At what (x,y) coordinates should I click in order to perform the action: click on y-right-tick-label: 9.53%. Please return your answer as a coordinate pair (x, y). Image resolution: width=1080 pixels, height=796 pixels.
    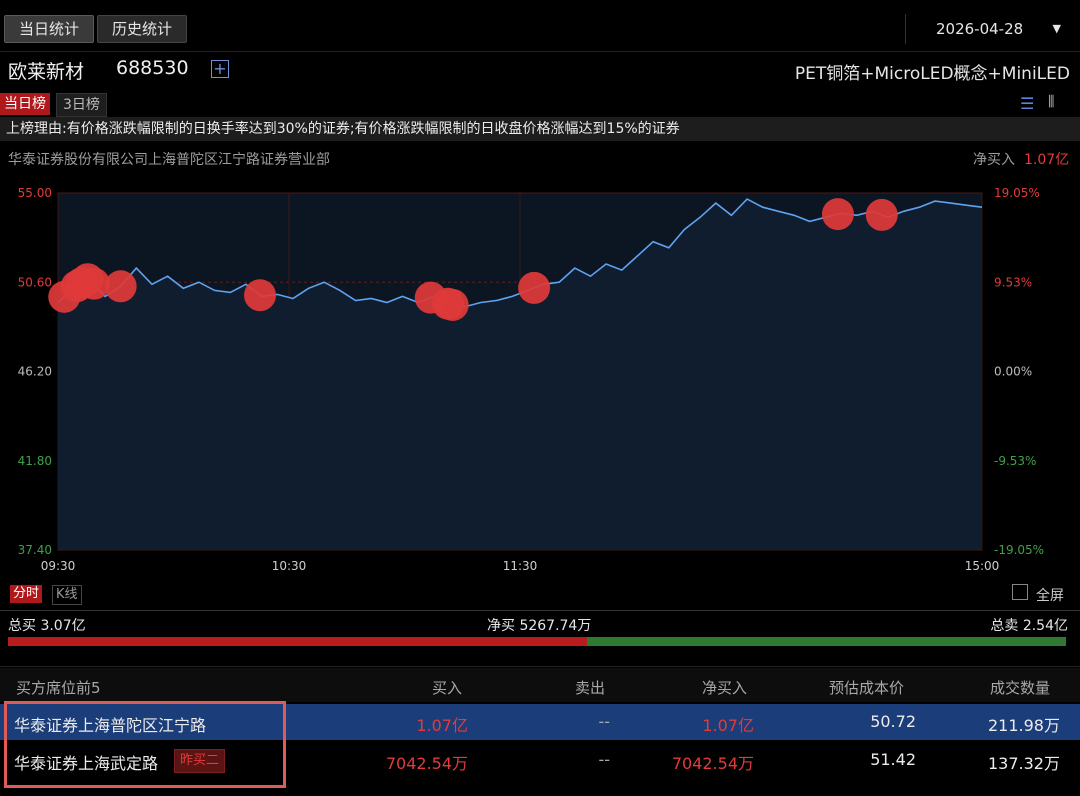
    Looking at the image, I should click on (1013, 282).